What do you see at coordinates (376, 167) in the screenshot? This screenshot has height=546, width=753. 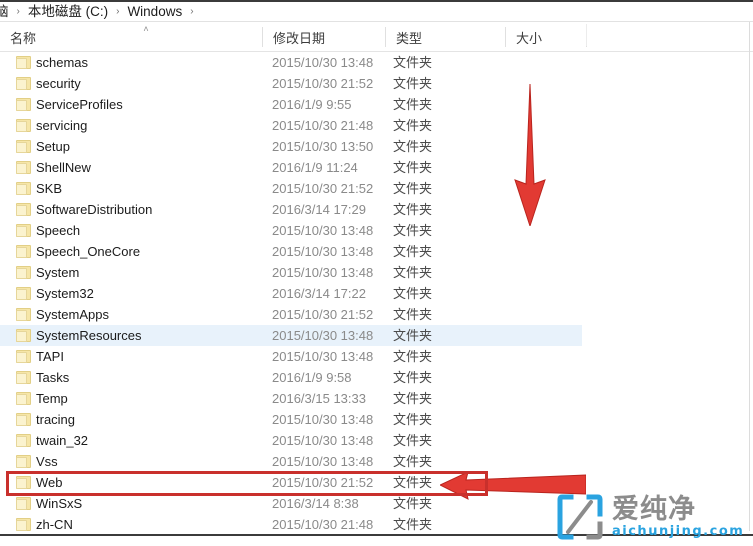 I see `table-row: ShellNew 2016/1/9 11:24 文件夹` at bounding box center [376, 167].